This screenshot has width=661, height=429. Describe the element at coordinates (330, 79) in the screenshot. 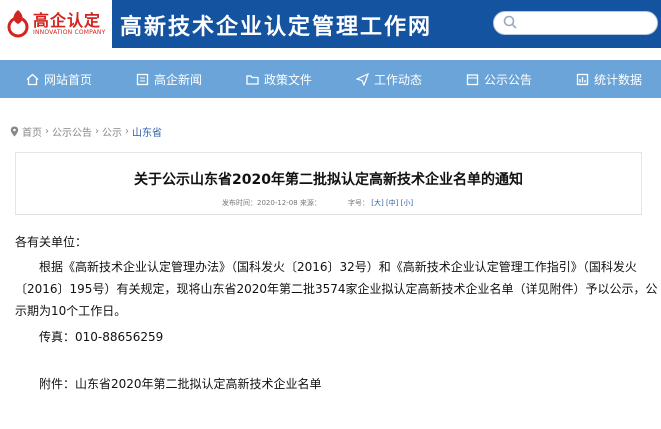

I see `main-nav: 网站首页 高企新闻 政策文件 工作动态 公示公告 统计数据` at that location.